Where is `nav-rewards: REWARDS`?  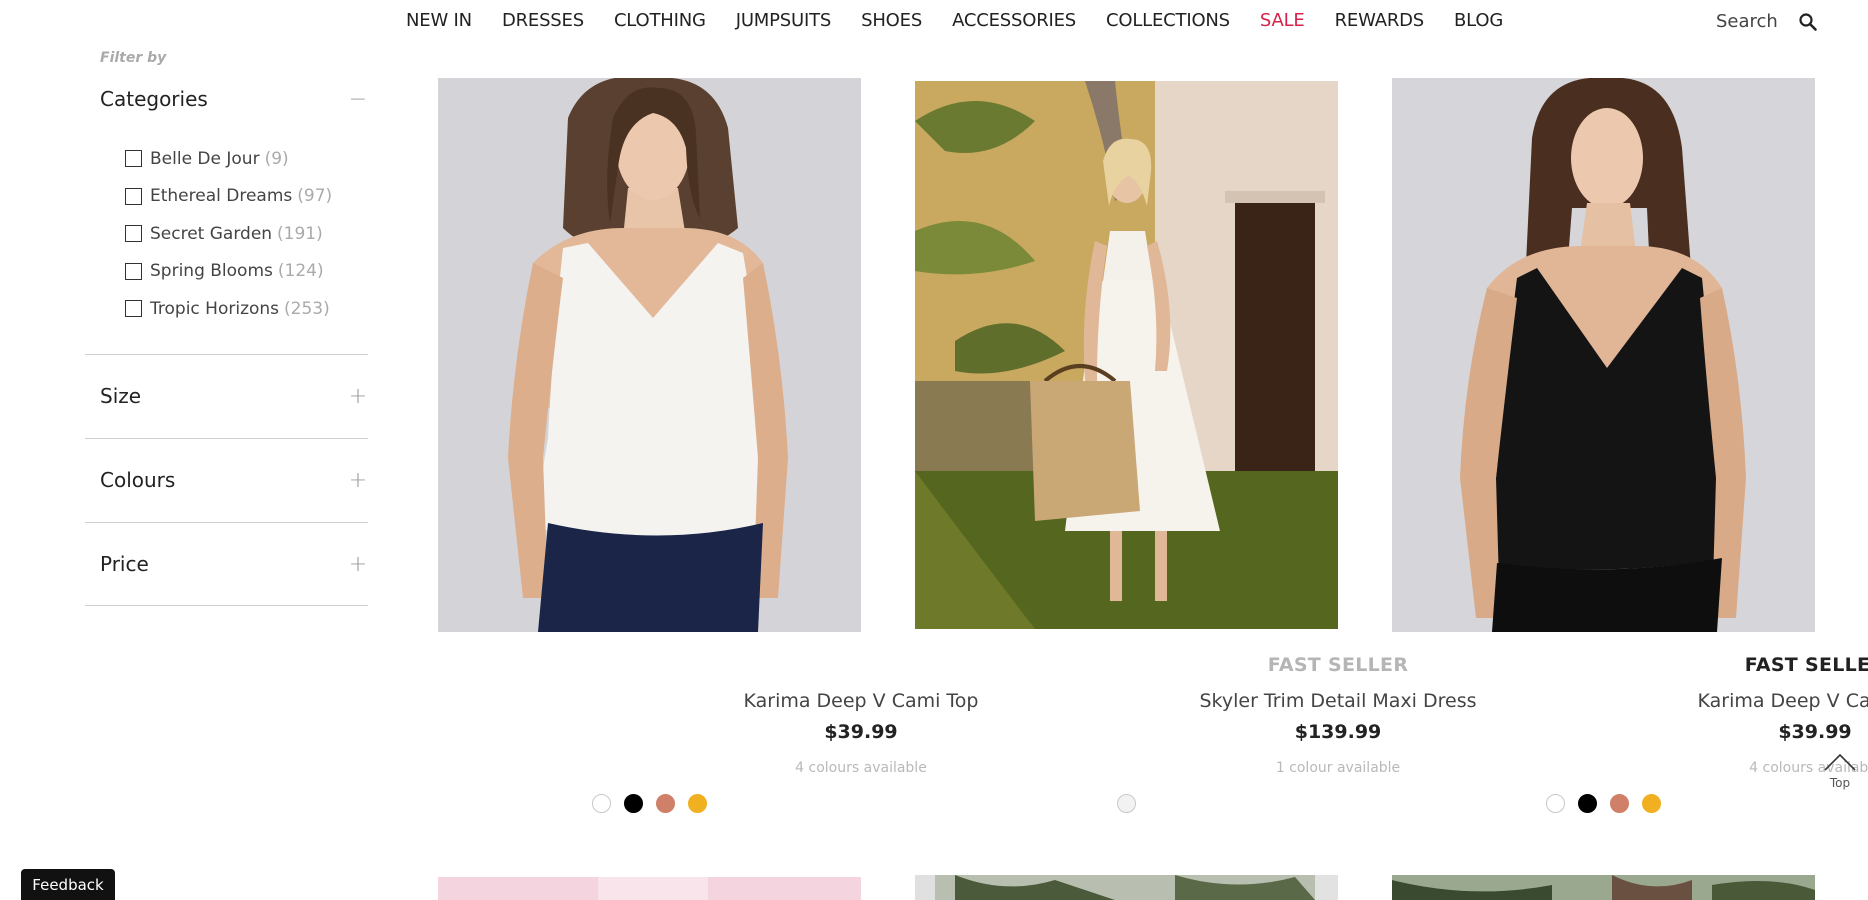
nav-rewards: REWARDS is located at coordinates (1379, 20).